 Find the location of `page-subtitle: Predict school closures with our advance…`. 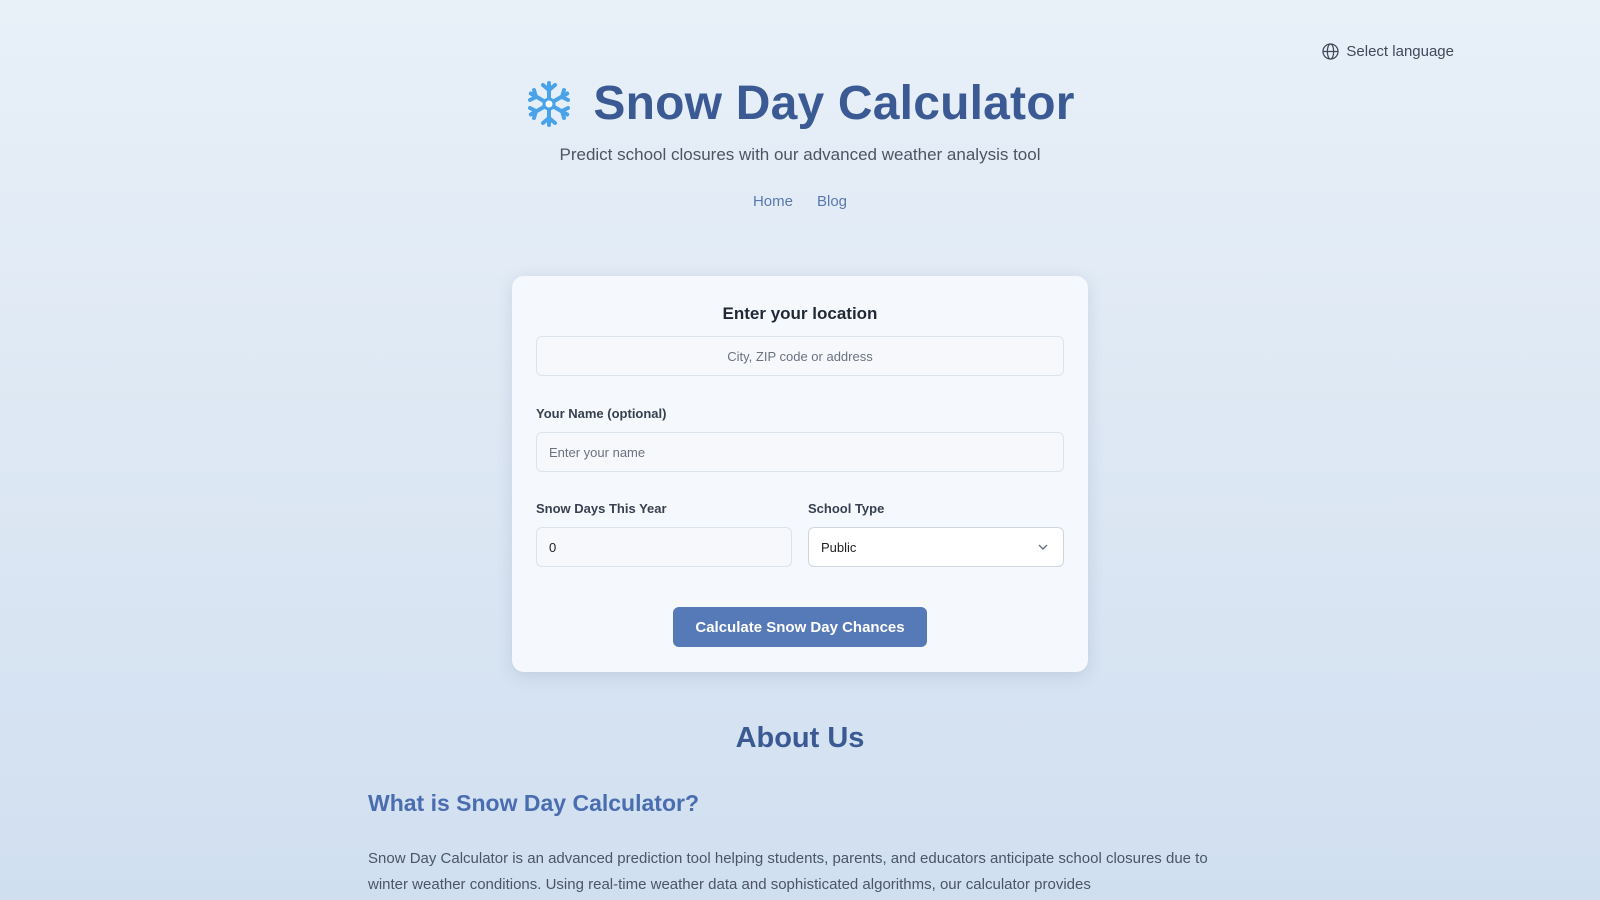

page-subtitle: Predict school closures with our advance… is located at coordinates (800, 154).